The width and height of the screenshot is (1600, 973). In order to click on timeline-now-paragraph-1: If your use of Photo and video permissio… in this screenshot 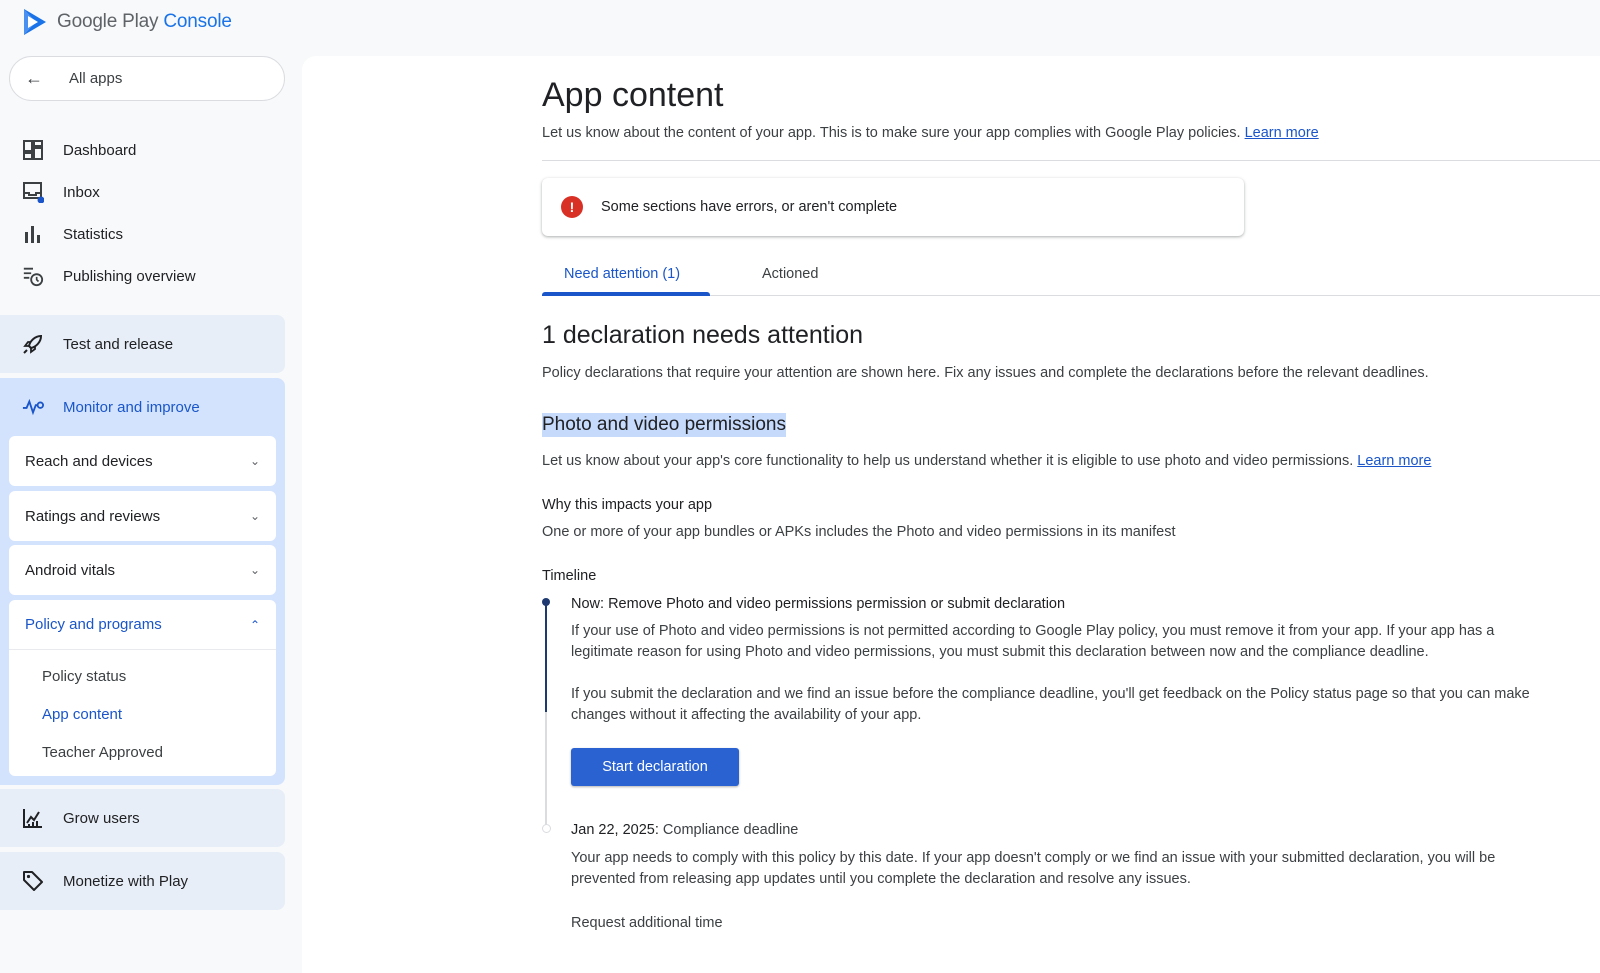, I will do `click(1033, 641)`.